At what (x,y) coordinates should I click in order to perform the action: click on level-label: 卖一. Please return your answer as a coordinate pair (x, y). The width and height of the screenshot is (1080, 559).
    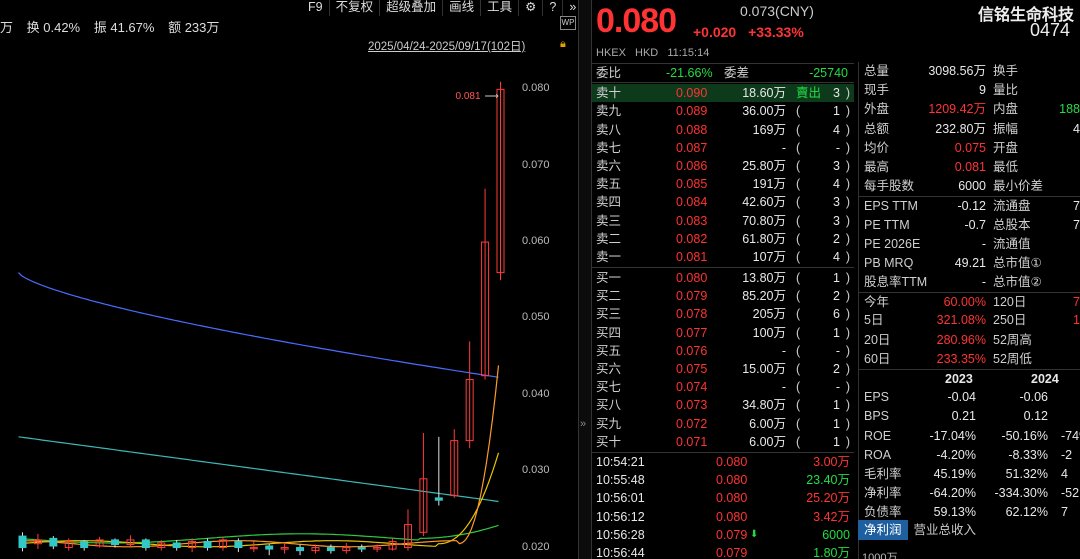
    Looking at the image, I should click on (609, 256).